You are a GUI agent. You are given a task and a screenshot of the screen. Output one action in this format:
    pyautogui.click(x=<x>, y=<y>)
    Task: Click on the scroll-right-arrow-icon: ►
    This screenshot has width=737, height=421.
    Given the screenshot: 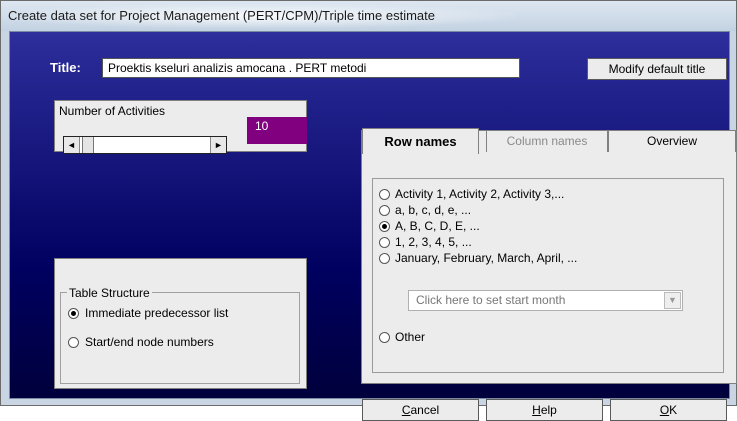 What is the action you would take?
    pyautogui.click(x=218, y=145)
    